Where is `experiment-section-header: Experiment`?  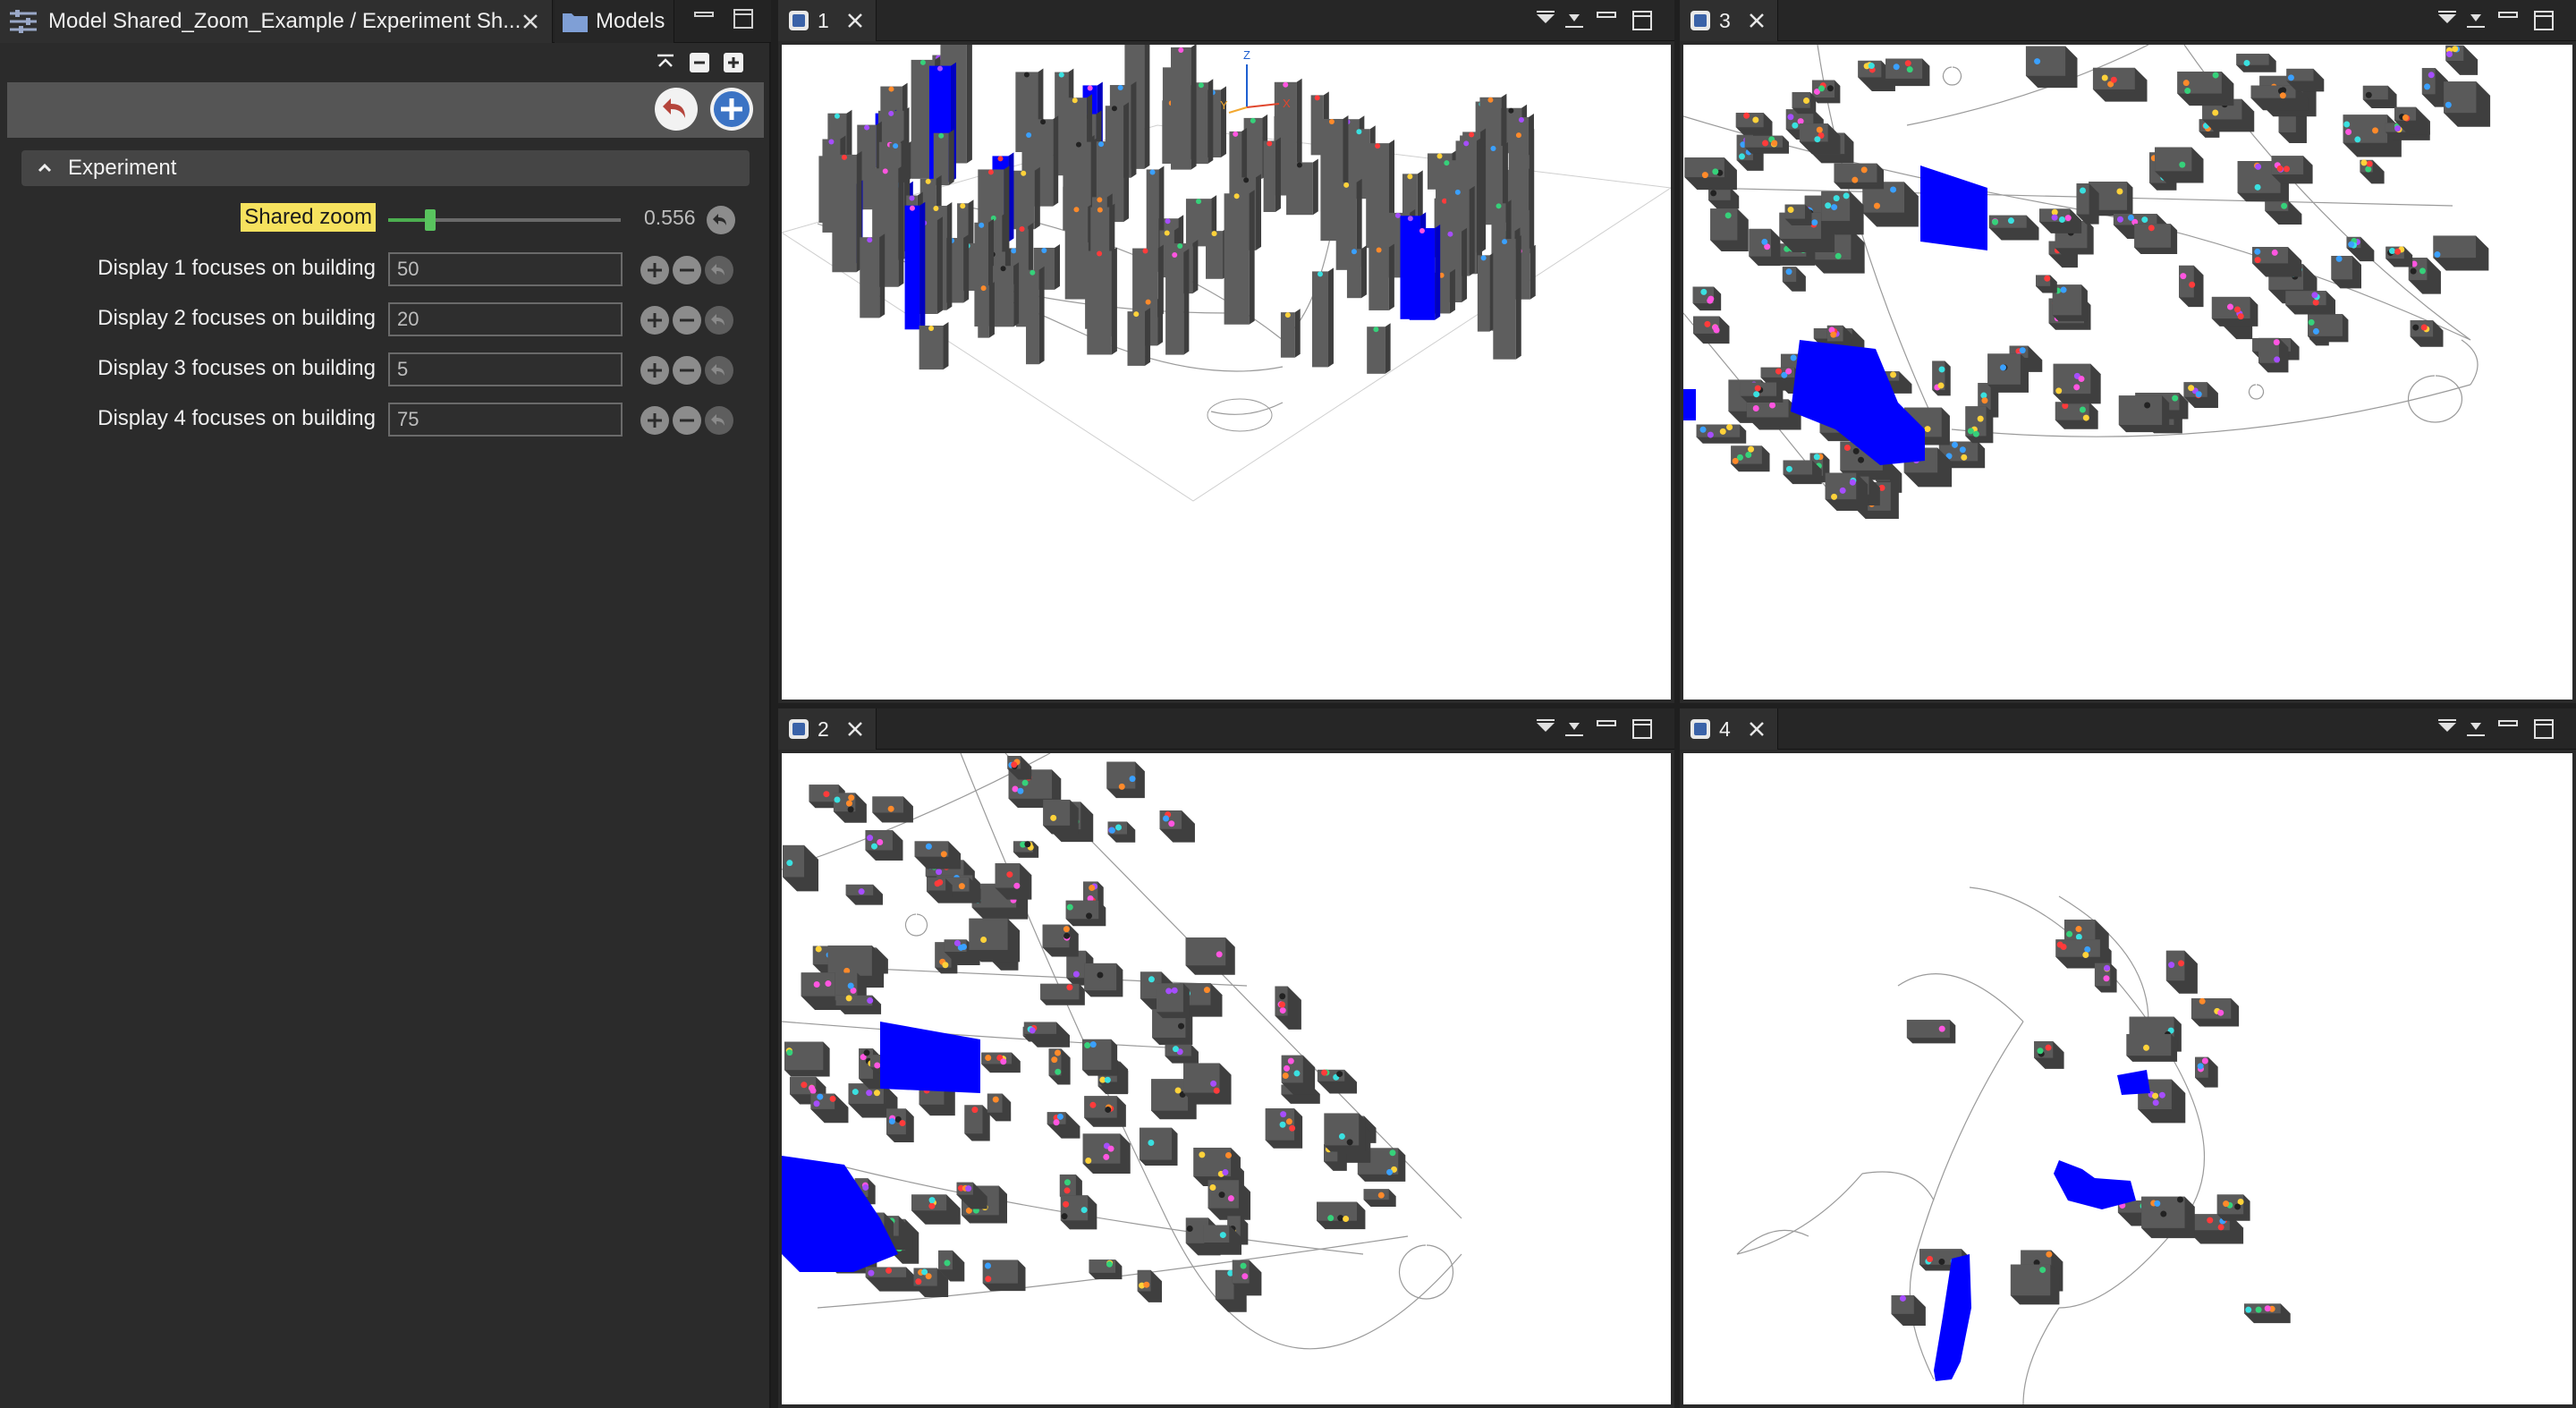 experiment-section-header: Experiment is located at coordinates (385, 168).